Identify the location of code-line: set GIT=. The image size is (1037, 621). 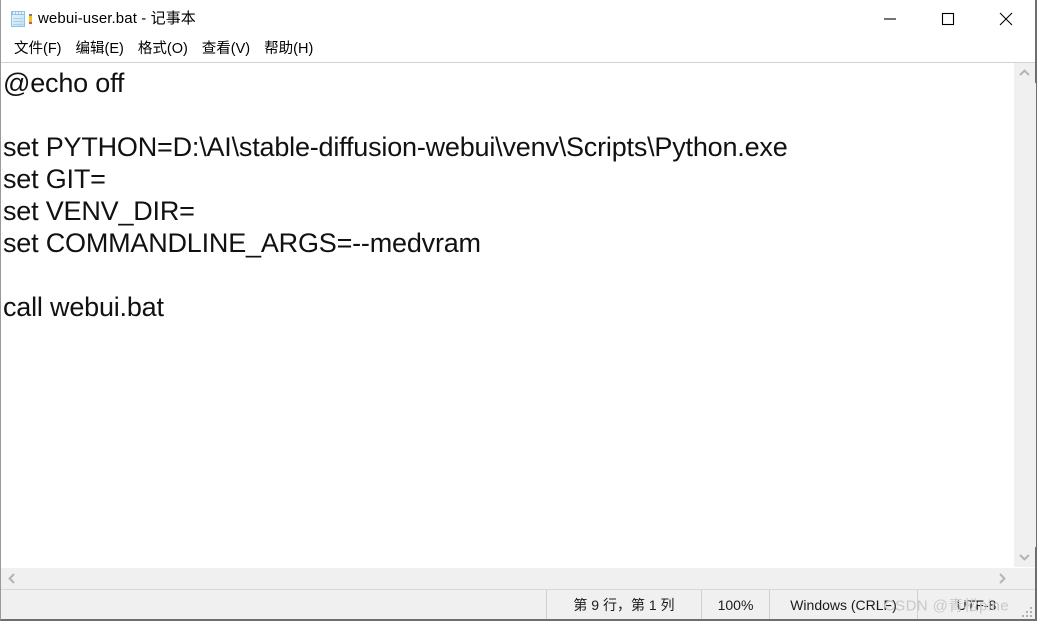
(54, 179).